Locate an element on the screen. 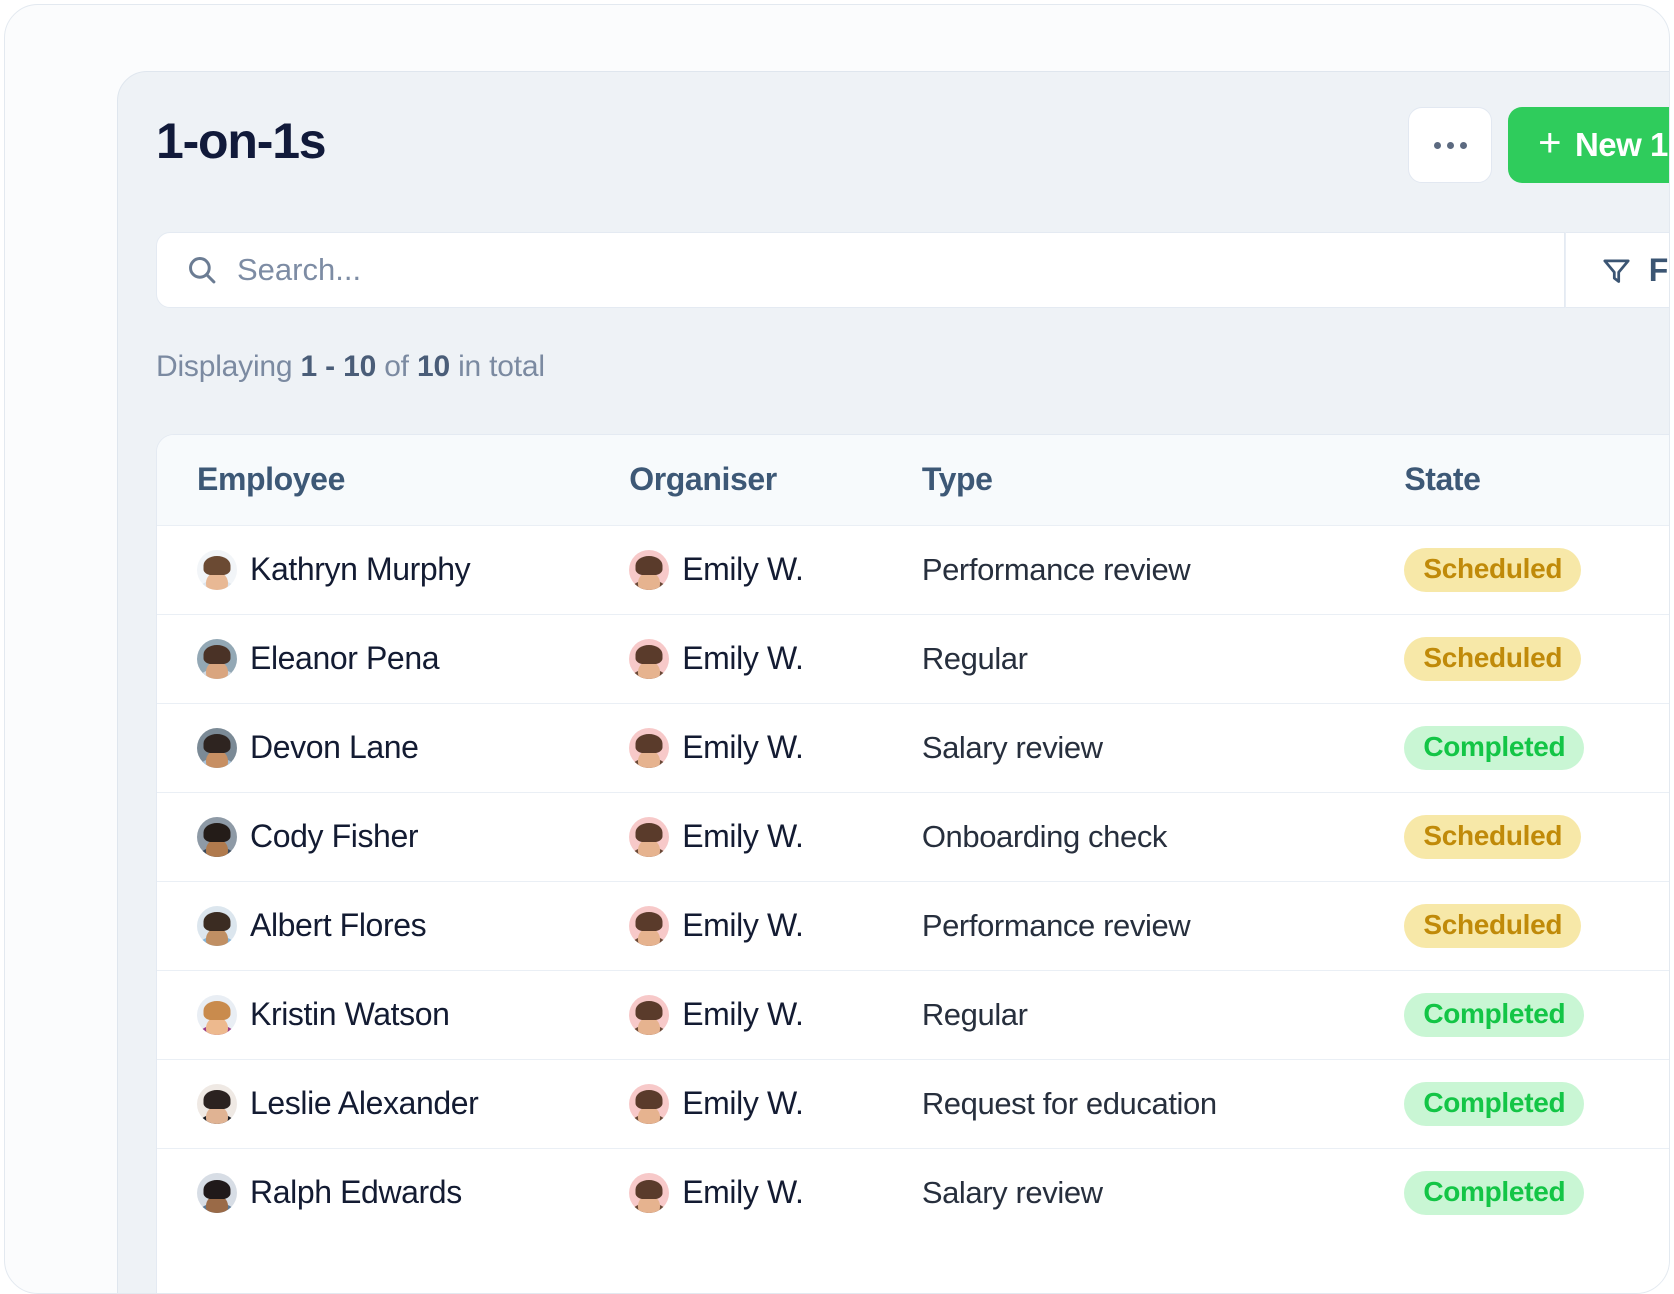  table-row: Kristin Watson Emily W. Regular Completed is located at coordinates (913, 1014).